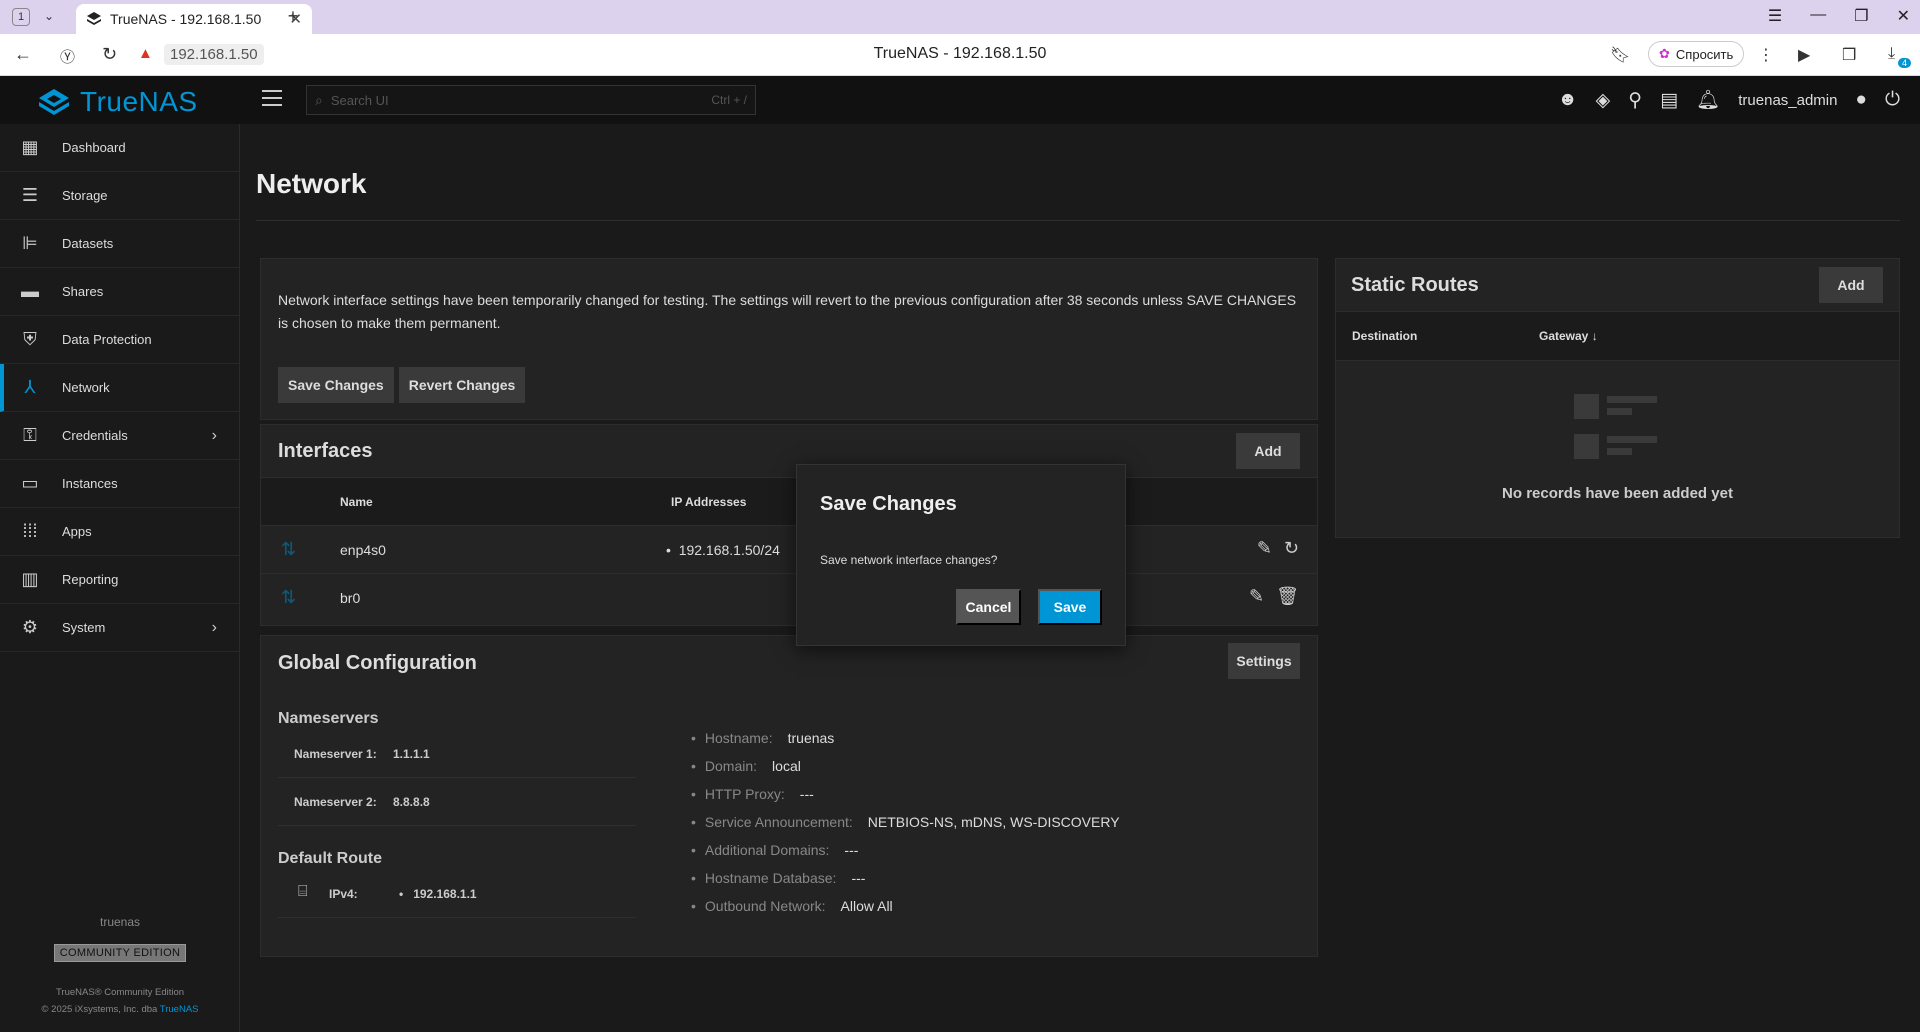  I want to click on sidebar-item-dashboard: ▦ Dashboard, so click(119, 148).